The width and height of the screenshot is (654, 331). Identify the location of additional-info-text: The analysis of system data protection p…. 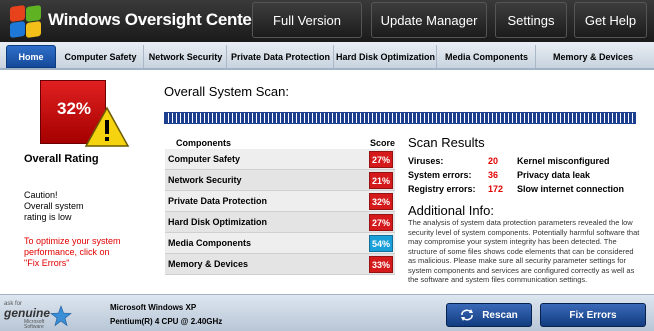
(524, 251).